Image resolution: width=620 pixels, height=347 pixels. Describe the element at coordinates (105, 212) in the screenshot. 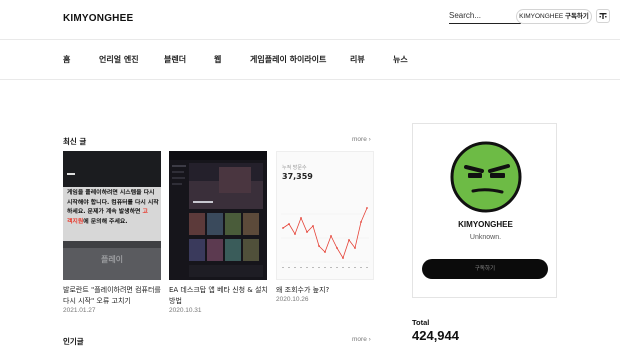

I see `error-line-3a: 하세요. 문제가 계속 발생하면` at that location.